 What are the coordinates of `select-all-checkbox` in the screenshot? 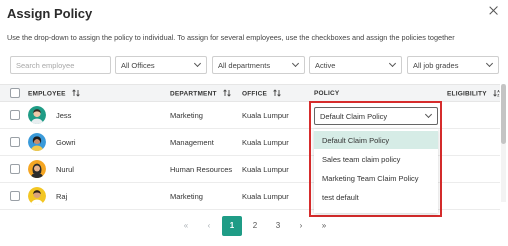 It's located at (15, 93).